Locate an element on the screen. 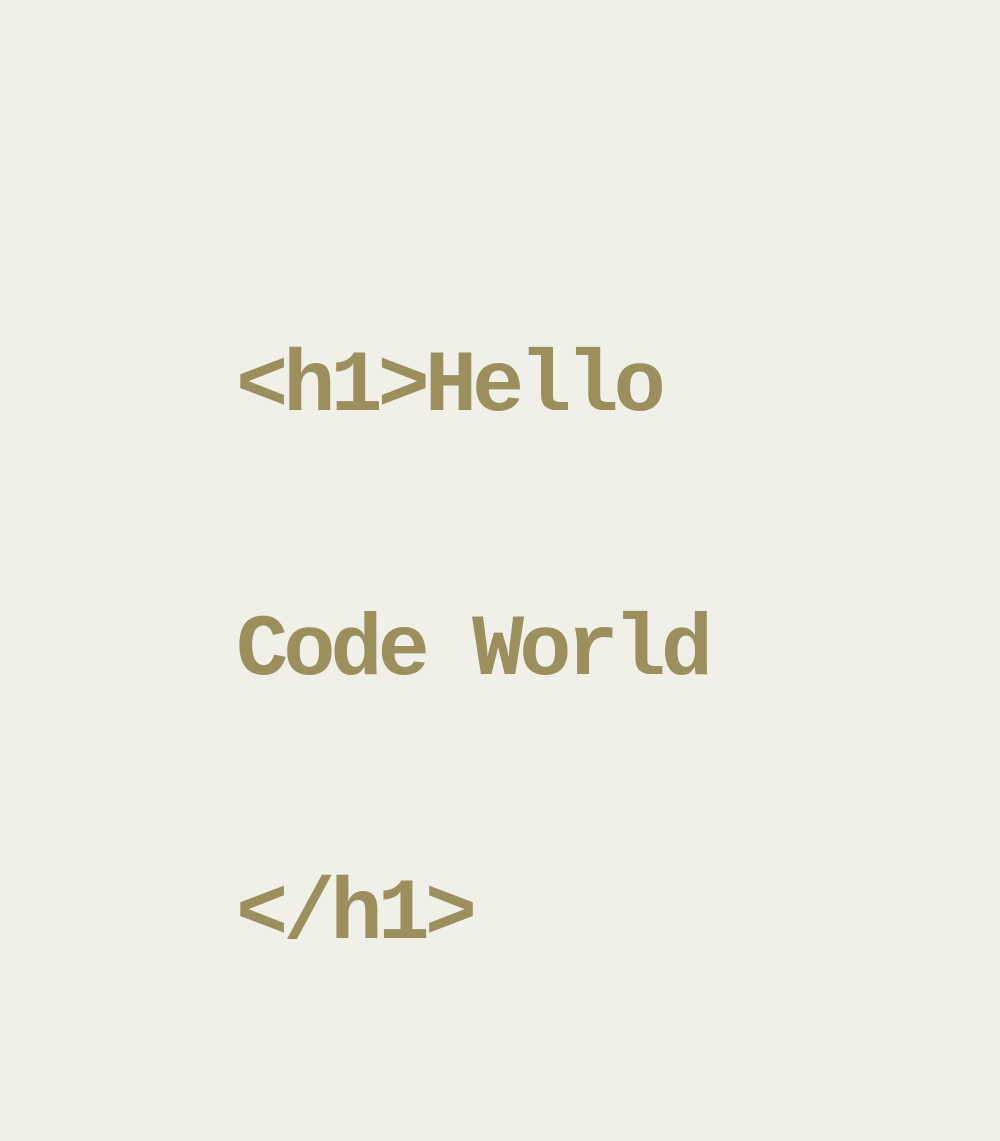  code-line-close-tag: </h1> is located at coordinates (356, 916).